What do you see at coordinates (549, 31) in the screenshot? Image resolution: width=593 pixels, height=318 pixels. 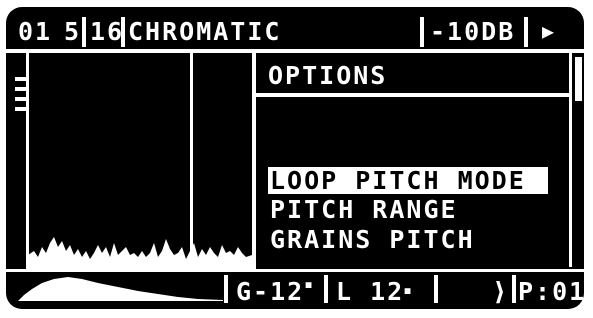 I see `play-icon: ▶` at bounding box center [549, 31].